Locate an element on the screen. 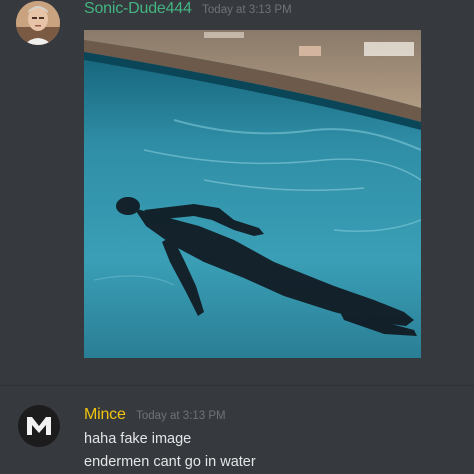 This screenshot has height=474, width=474. message-header: Sonic-Dude444 Today at 3:13 PM is located at coordinates (188, 9).